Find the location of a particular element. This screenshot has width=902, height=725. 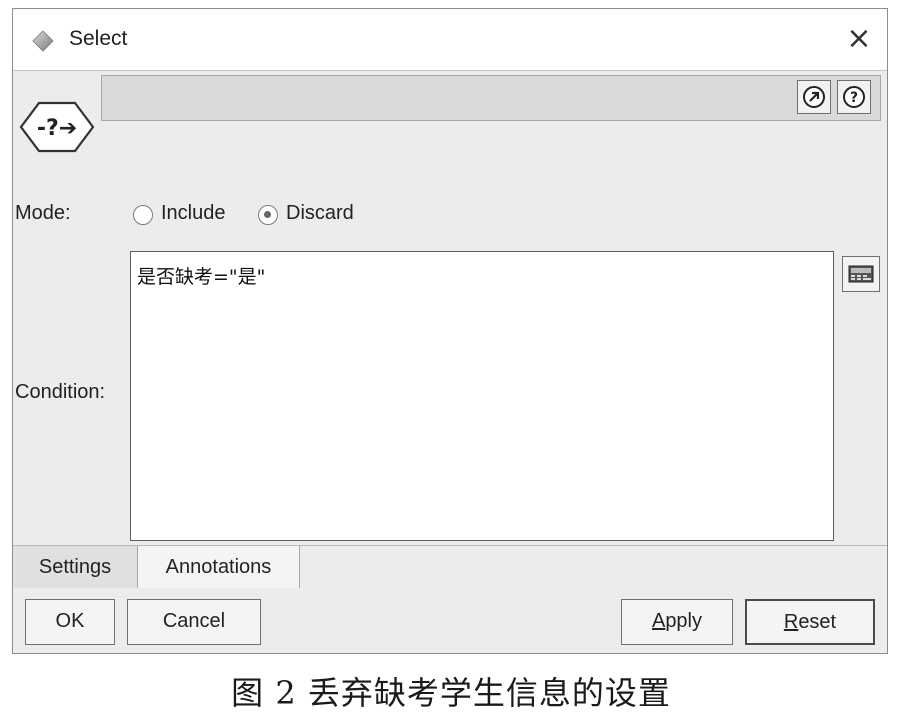

apply-label-rest: pply is located at coordinates (684, 621).